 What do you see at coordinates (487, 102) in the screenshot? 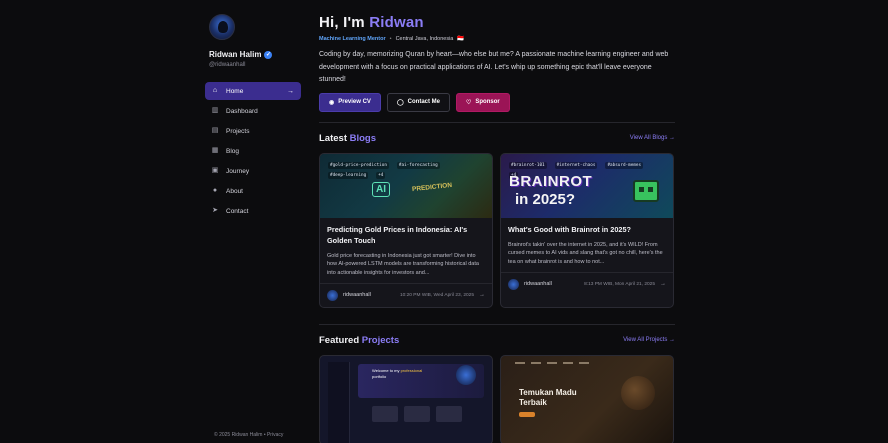
I see `sponsor-label: Sponsor` at bounding box center [487, 102].